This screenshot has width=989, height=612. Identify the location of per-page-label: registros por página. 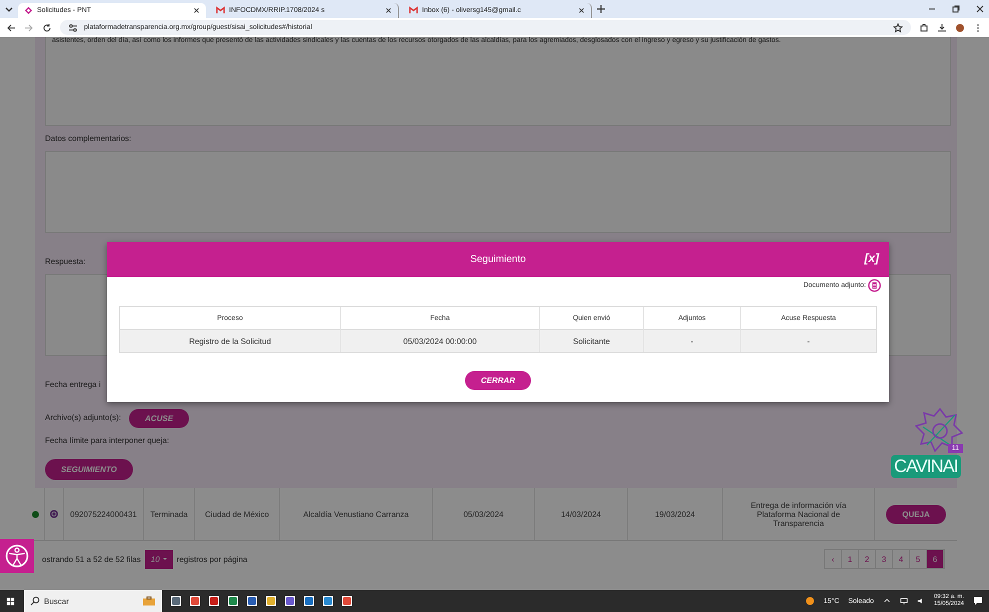
(212, 559).